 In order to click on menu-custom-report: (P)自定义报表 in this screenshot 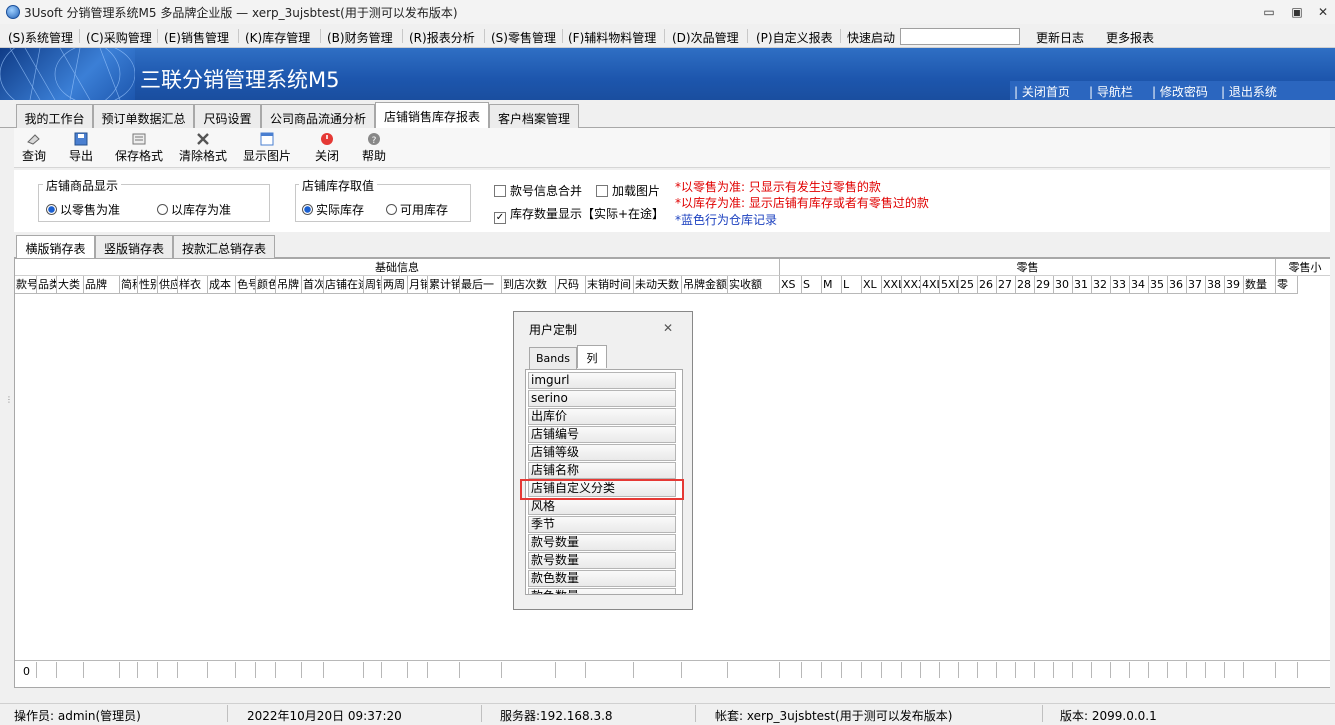, I will do `click(794, 37)`.